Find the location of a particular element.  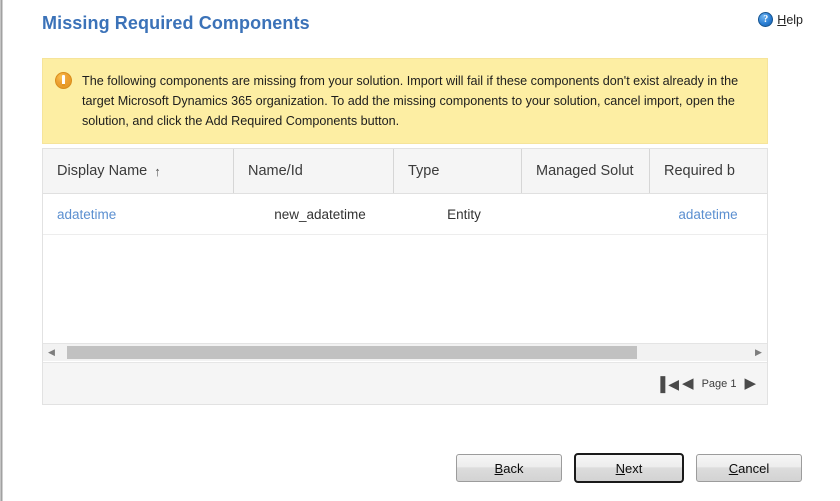

cell-required-by: adatetime is located at coordinates (708, 214).